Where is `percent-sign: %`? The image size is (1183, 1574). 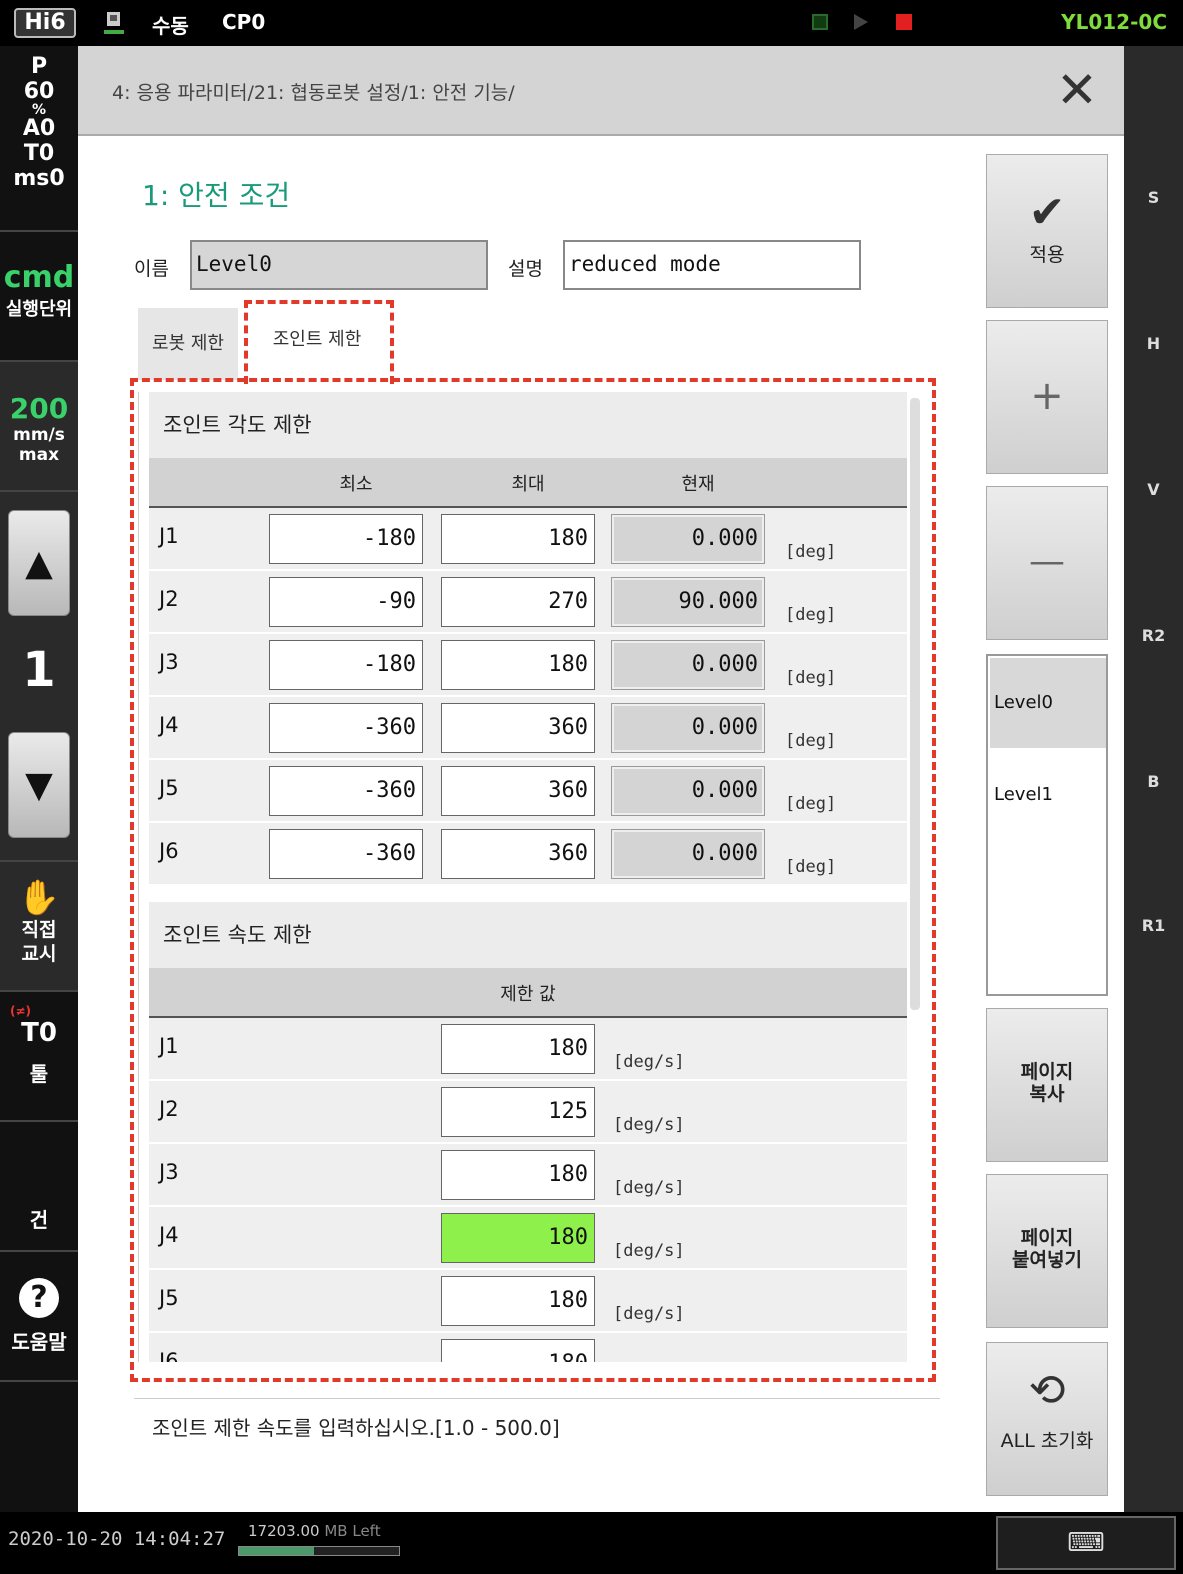
percent-sign: % is located at coordinates (39, 110).